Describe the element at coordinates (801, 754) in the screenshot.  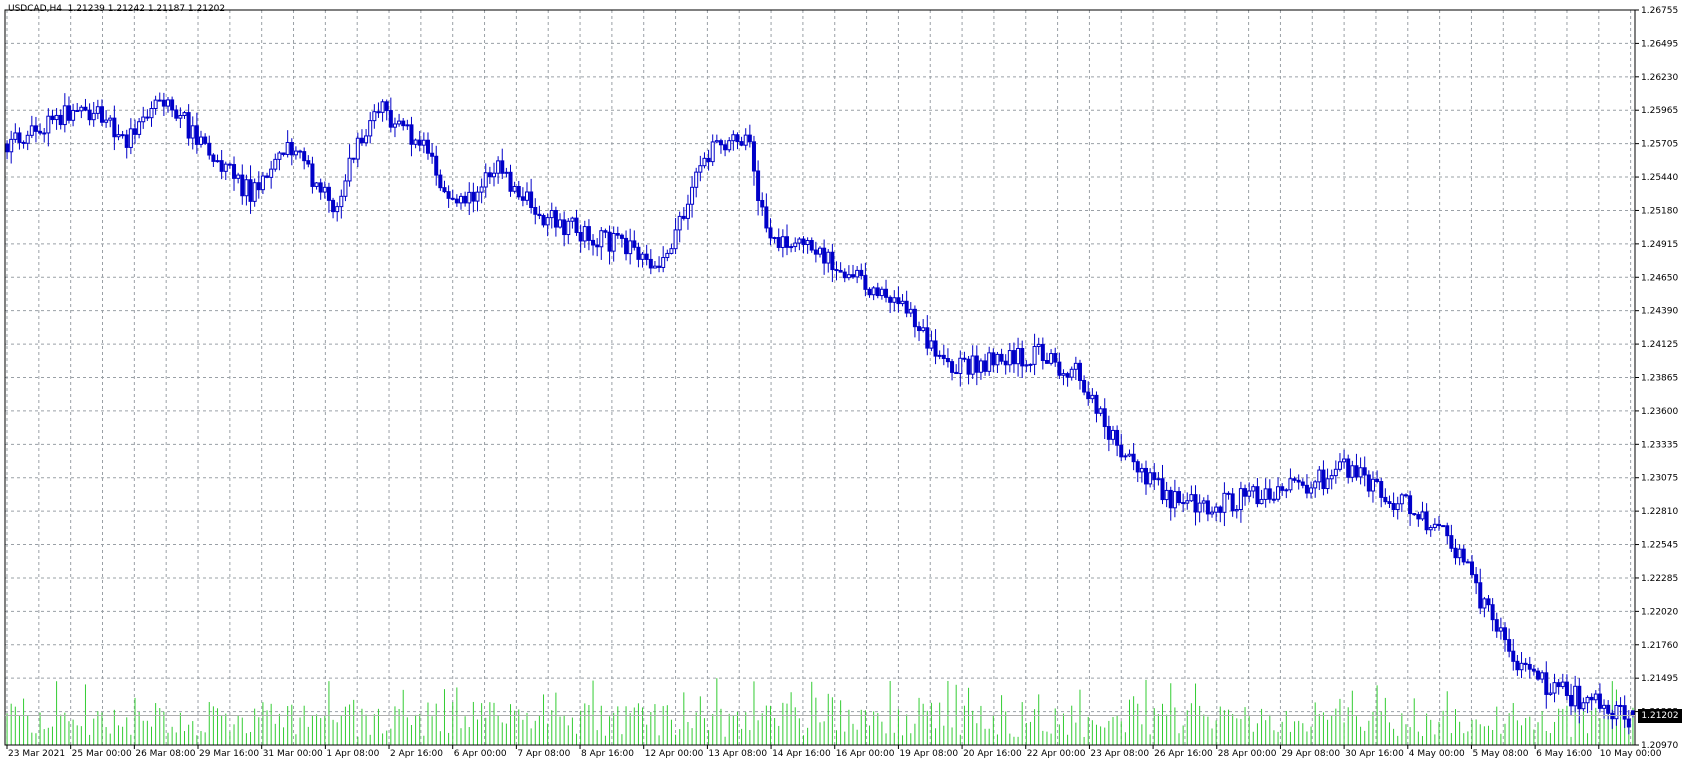
I see `x-tick-label: 14 Apr 16:00` at that location.